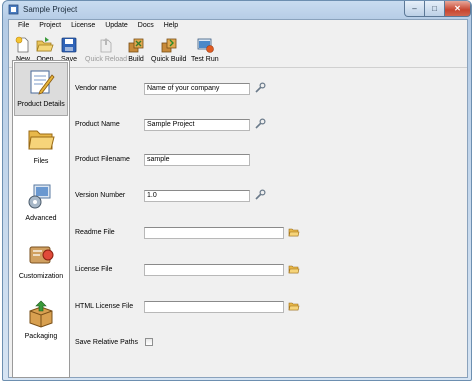 The image size is (474, 383). Describe the element at coordinates (214, 307) in the screenshot. I see `html-license-file-input` at that location.